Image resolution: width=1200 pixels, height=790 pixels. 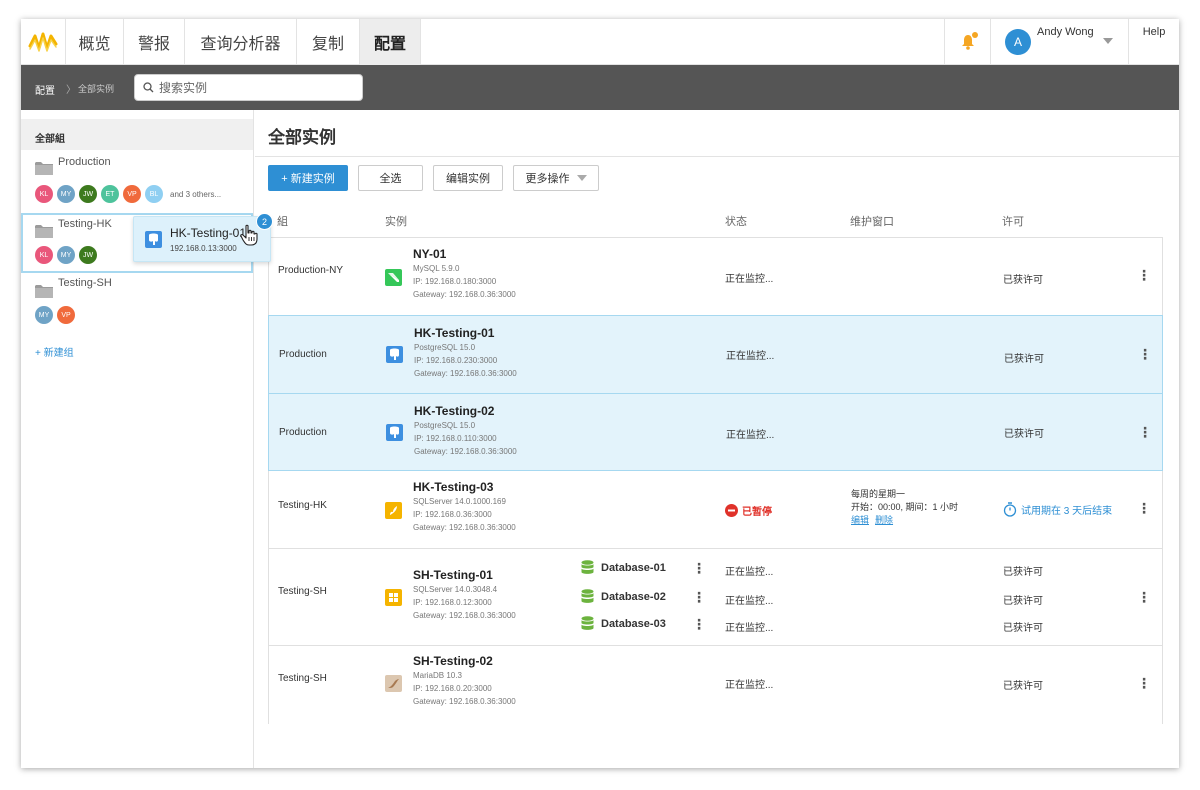 What do you see at coordinates (453, 661) in the screenshot?
I see `instance-name: SH-Testing-02` at bounding box center [453, 661].